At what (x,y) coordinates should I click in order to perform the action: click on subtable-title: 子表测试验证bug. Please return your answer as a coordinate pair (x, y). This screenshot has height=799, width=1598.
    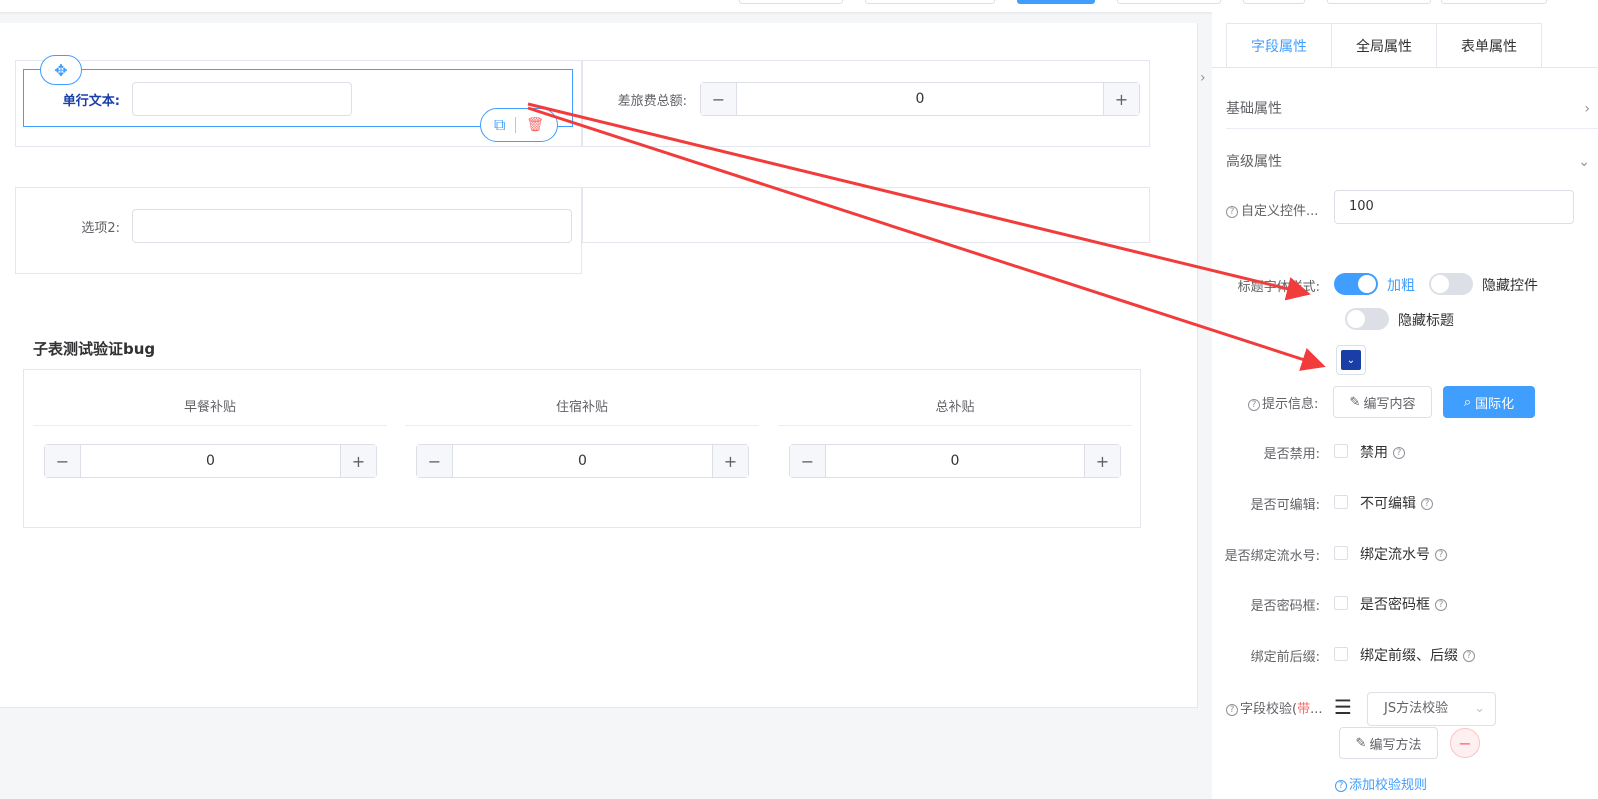
    Looking at the image, I should click on (94, 349).